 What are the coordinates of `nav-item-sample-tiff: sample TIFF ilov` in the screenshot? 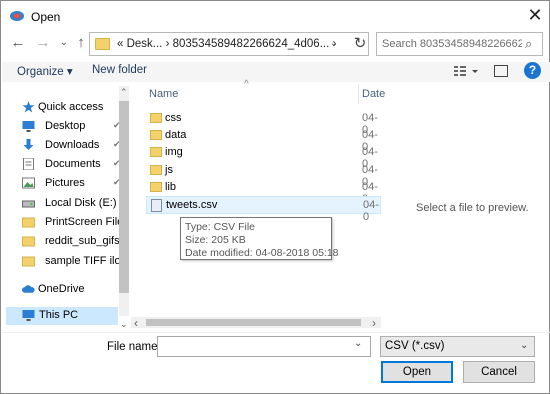 It's located at (68, 262).